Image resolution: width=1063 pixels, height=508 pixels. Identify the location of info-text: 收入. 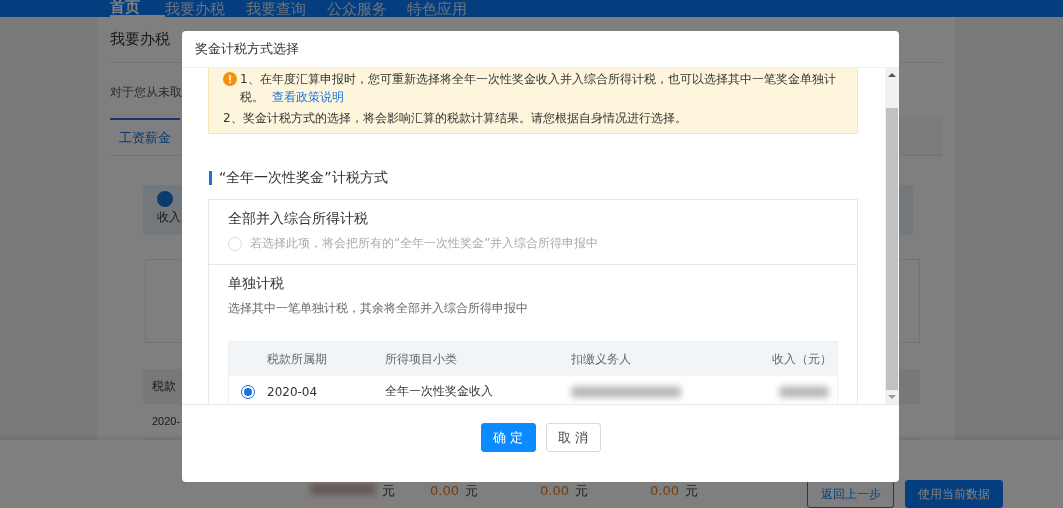
(169, 217).